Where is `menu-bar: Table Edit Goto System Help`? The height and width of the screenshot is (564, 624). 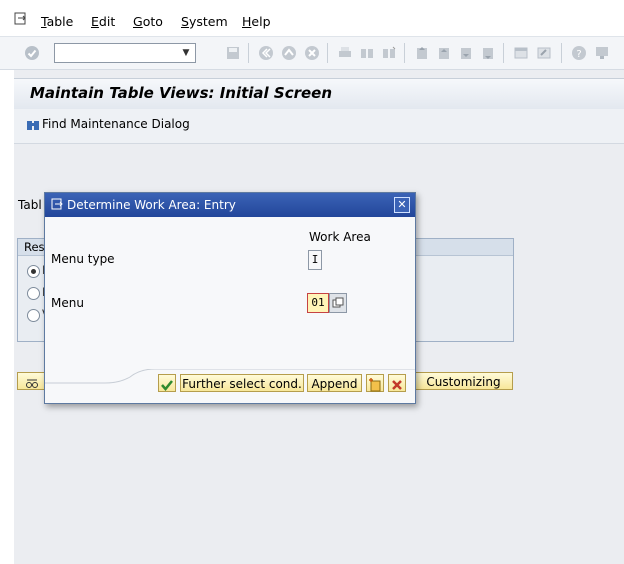
menu-bar: Table Edit Goto System Help is located at coordinates (312, 18).